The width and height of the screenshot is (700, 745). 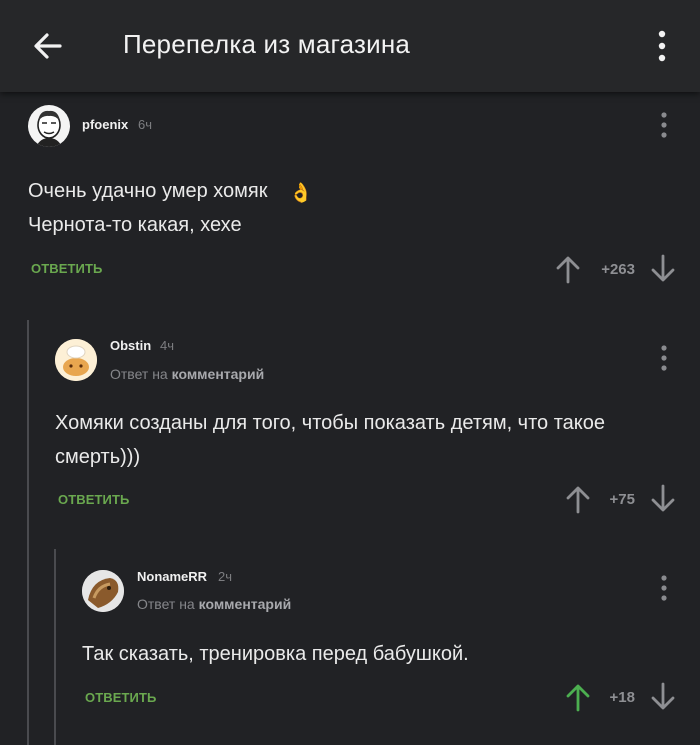 I want to click on more-vertical-icon, so click(x=662, y=46).